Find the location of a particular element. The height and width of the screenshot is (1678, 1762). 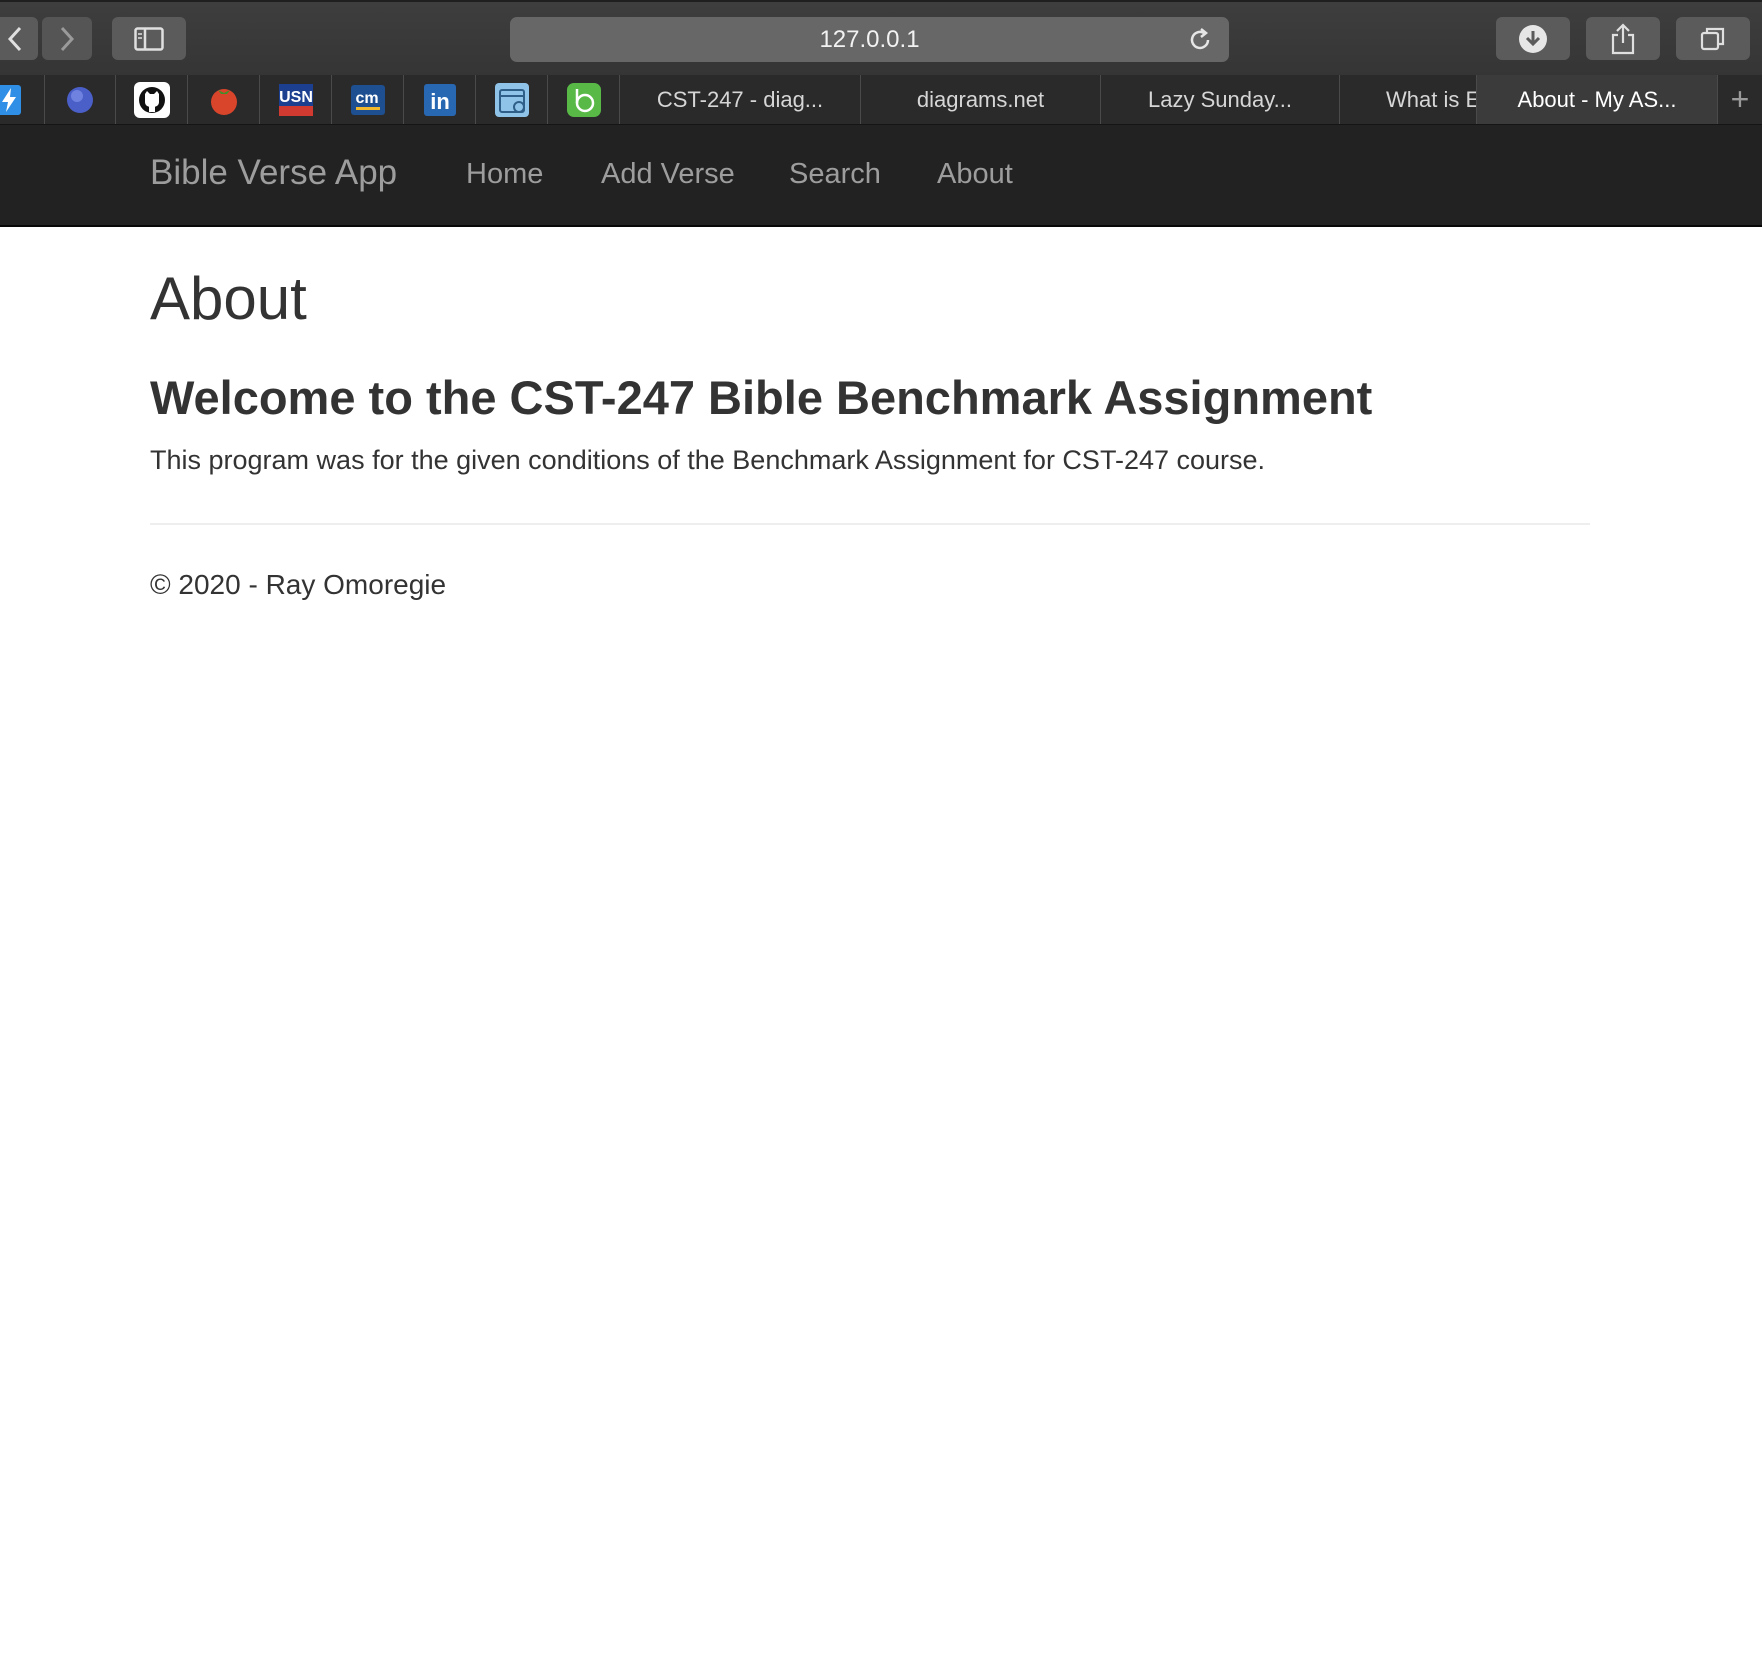

footer-divider is located at coordinates (870, 524).